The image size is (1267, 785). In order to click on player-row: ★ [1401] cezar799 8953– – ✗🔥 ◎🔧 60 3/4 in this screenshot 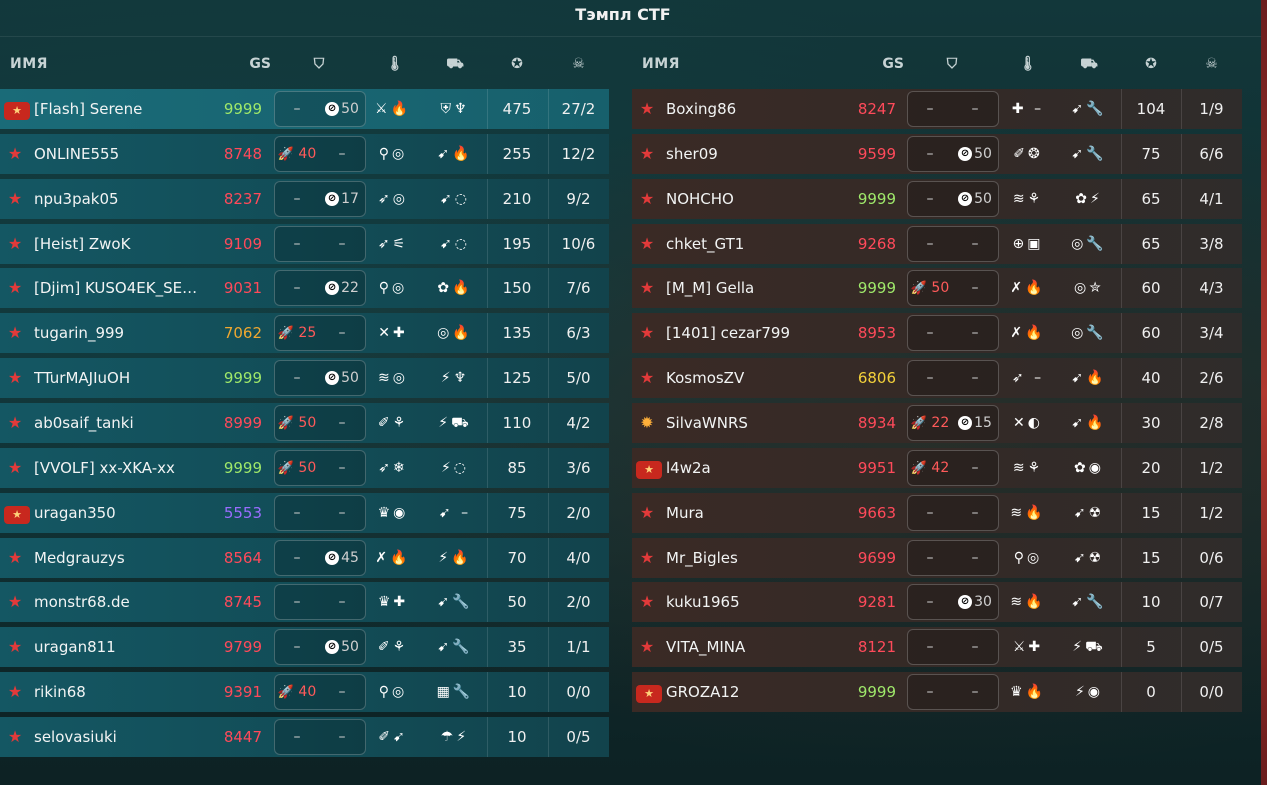, I will do `click(937, 333)`.